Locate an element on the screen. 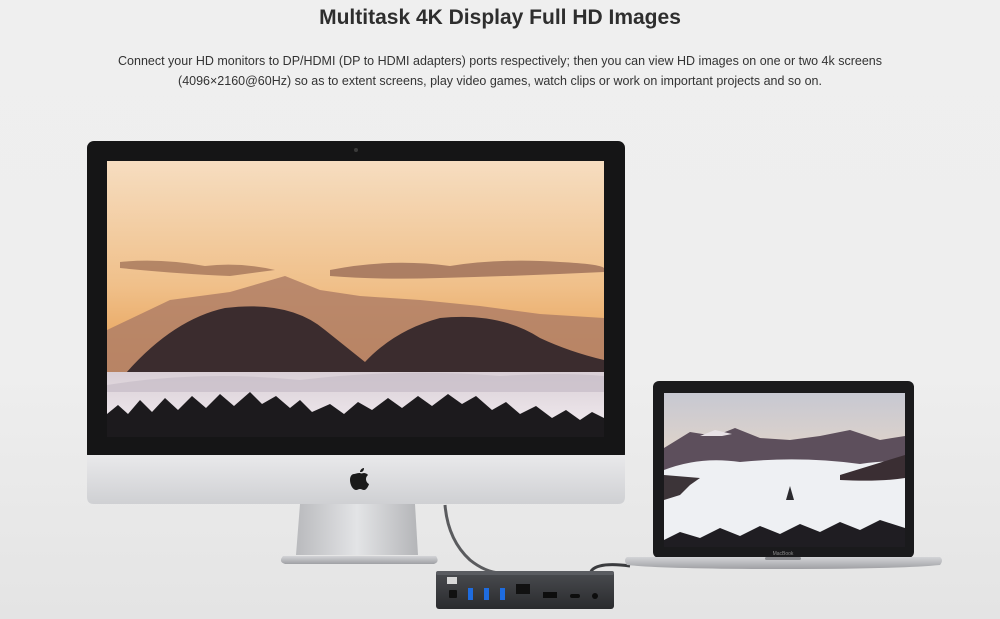  imac-stand is located at coordinates (357, 529).